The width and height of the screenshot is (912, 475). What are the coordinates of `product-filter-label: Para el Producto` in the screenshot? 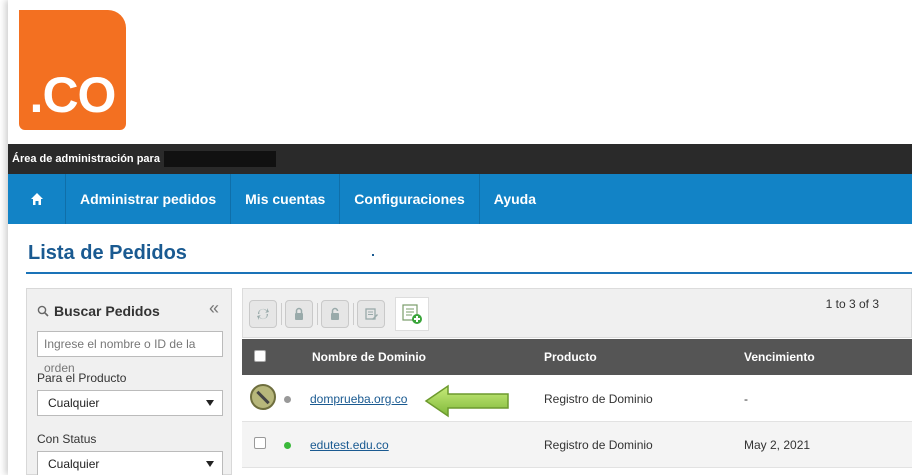 It's located at (82, 378).